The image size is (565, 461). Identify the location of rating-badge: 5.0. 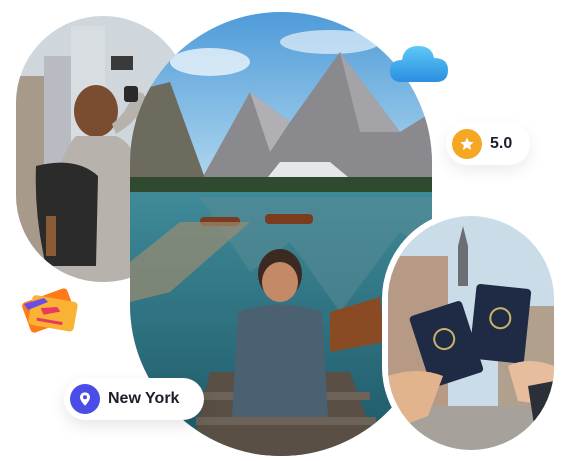
(488, 144).